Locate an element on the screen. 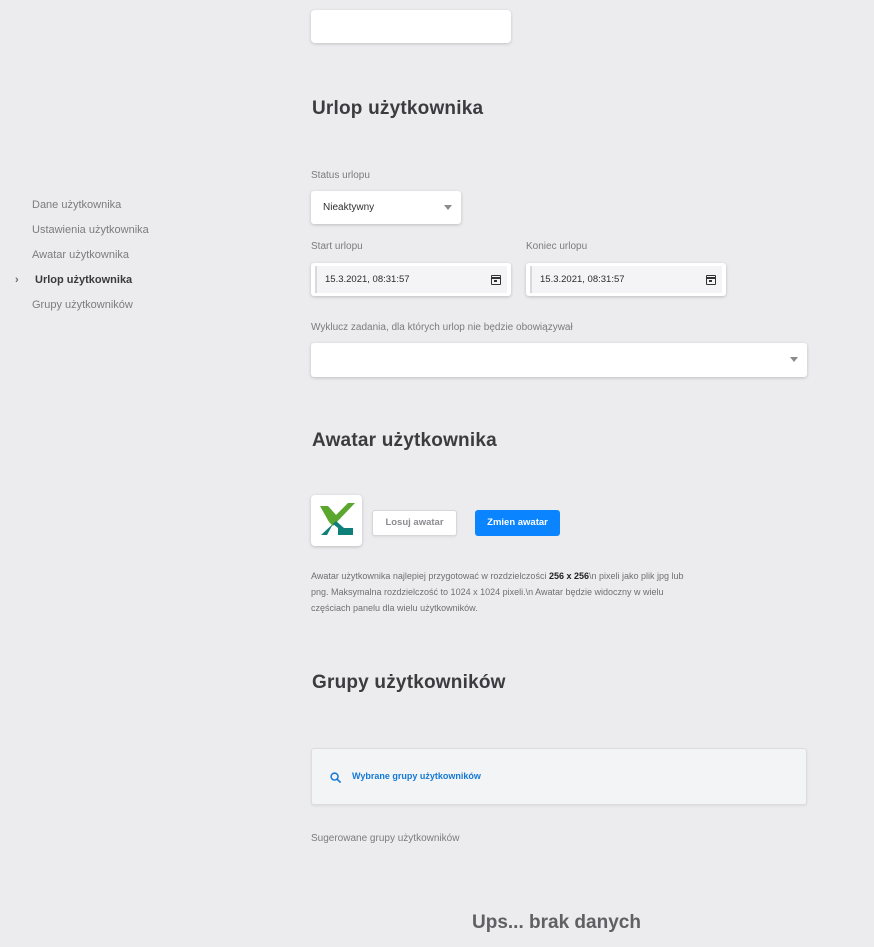  sidebar-item-label: Urlop użytkownika is located at coordinates (84, 280).